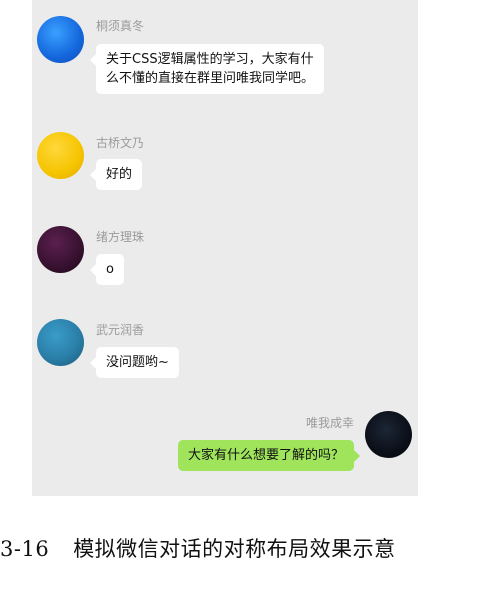 The width and height of the screenshot is (494, 598). I want to click on message-bubble: 关于CSS逻辑属性的学习，大家有什 么不懂的直接在群里问唯我同学吧。, so click(207, 69).